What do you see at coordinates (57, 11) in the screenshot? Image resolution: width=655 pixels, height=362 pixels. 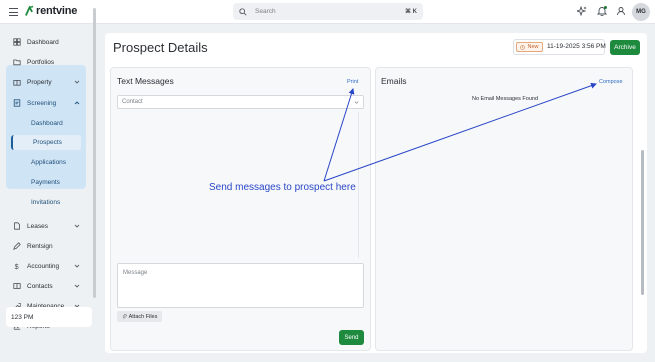 I see `logo-text: rentvine` at bounding box center [57, 11].